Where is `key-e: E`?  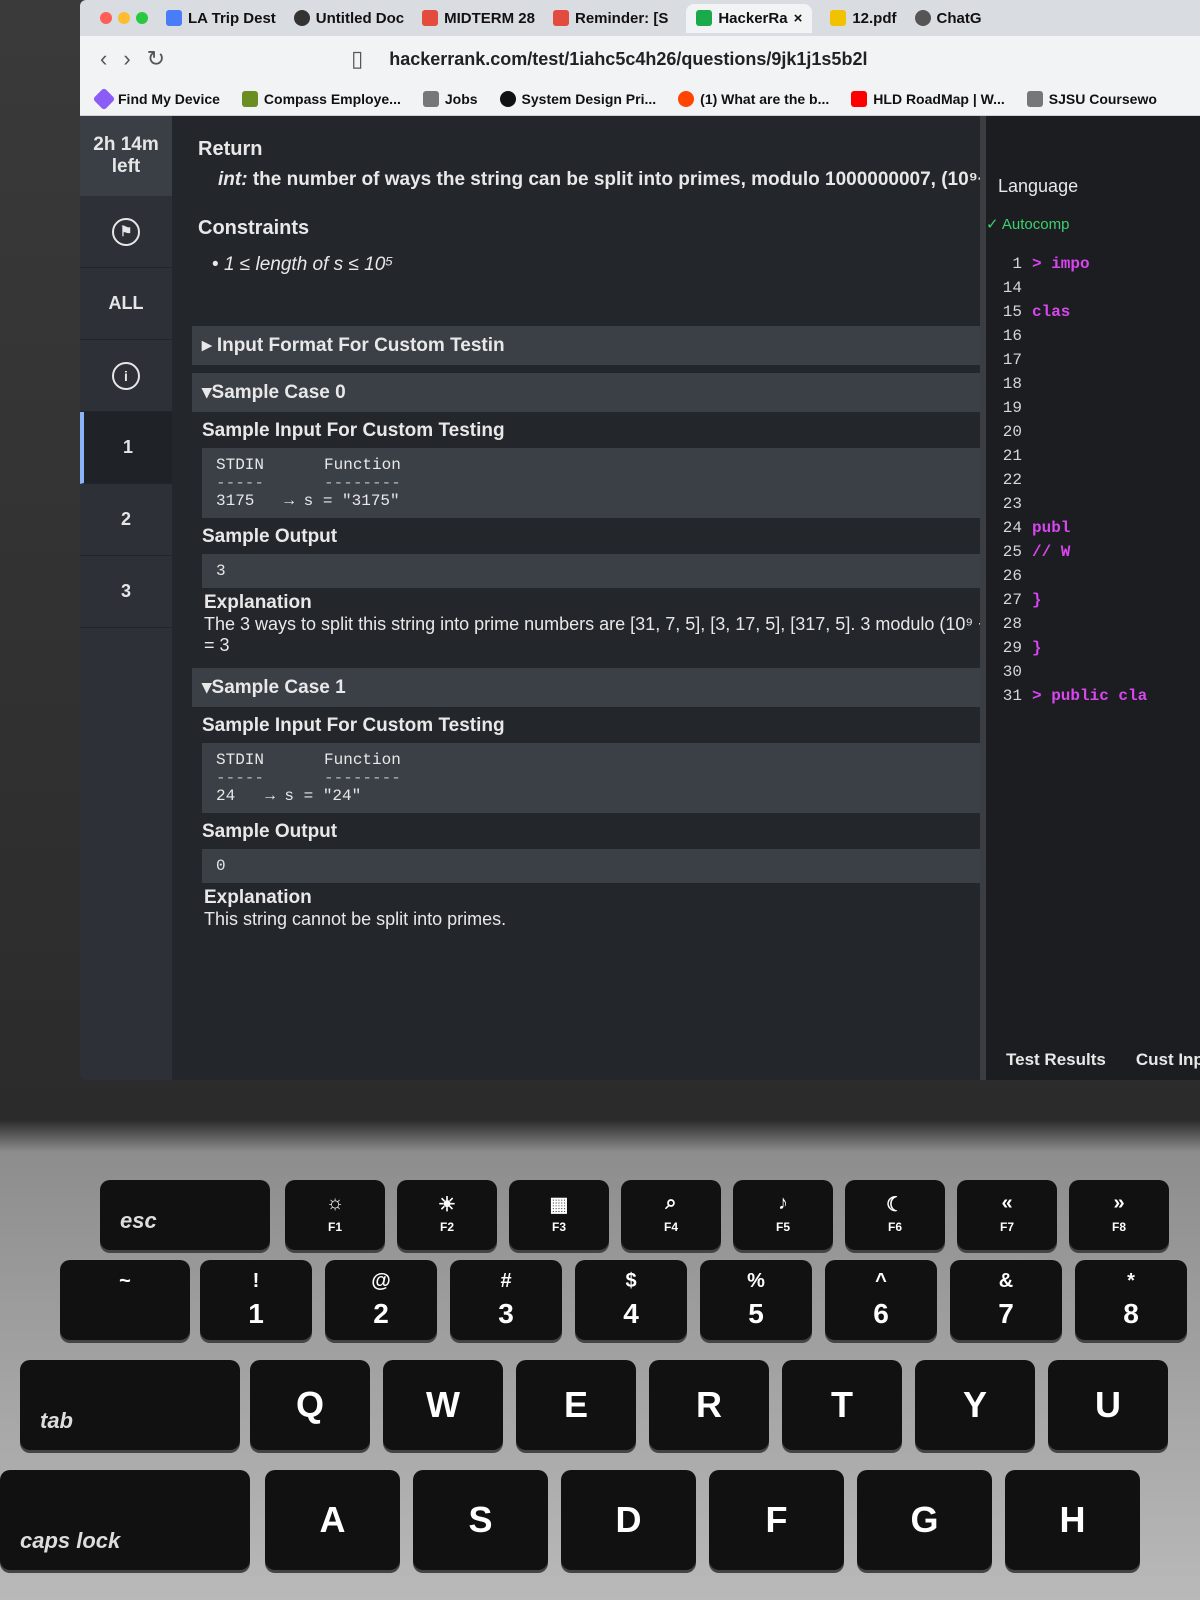
key-e: E is located at coordinates (576, 1405).